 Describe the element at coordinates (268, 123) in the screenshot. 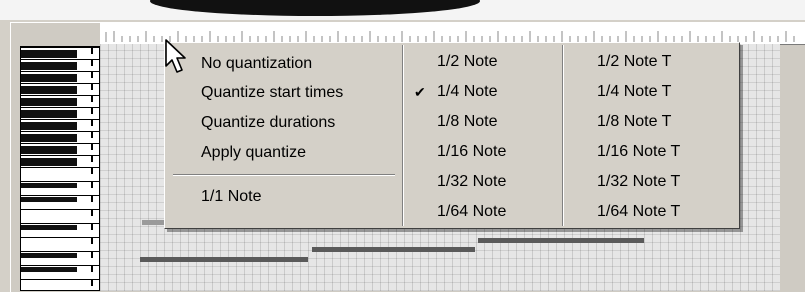

I see `menu-item-quantize-durations: Quantize durations` at that location.